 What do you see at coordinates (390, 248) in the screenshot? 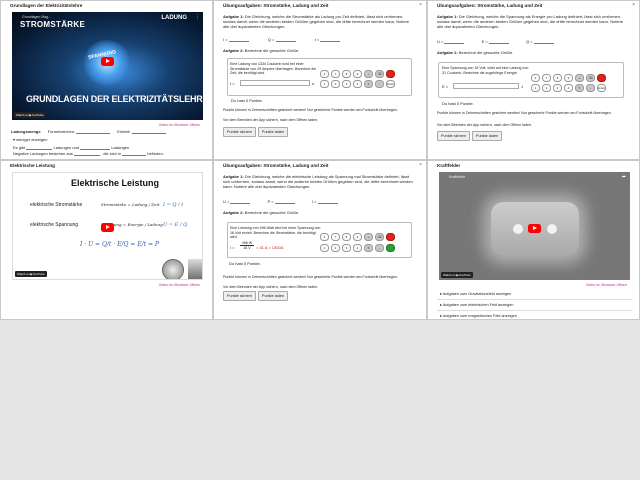
I see `key-enter-green` at bounding box center [390, 248].